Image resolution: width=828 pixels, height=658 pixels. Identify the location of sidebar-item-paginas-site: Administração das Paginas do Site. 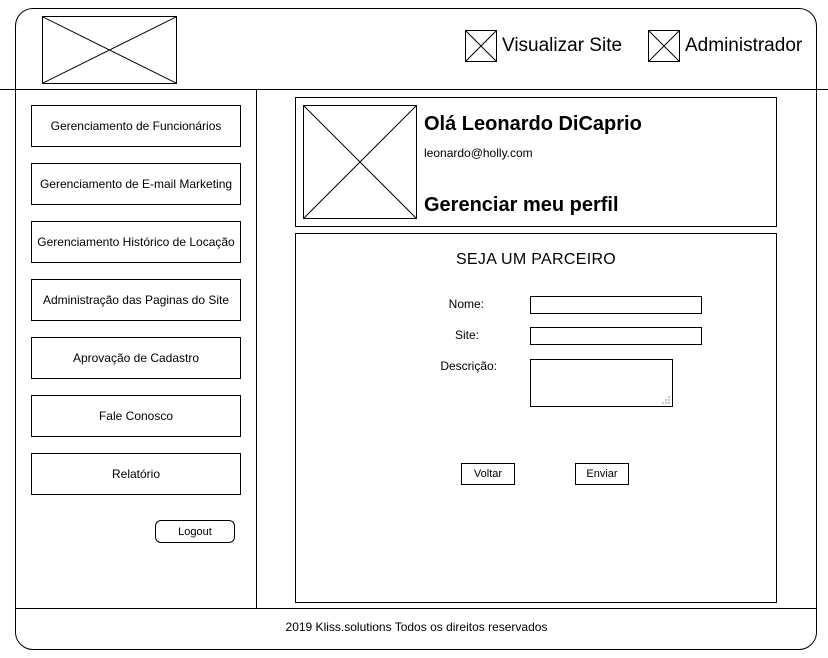
(136, 300).